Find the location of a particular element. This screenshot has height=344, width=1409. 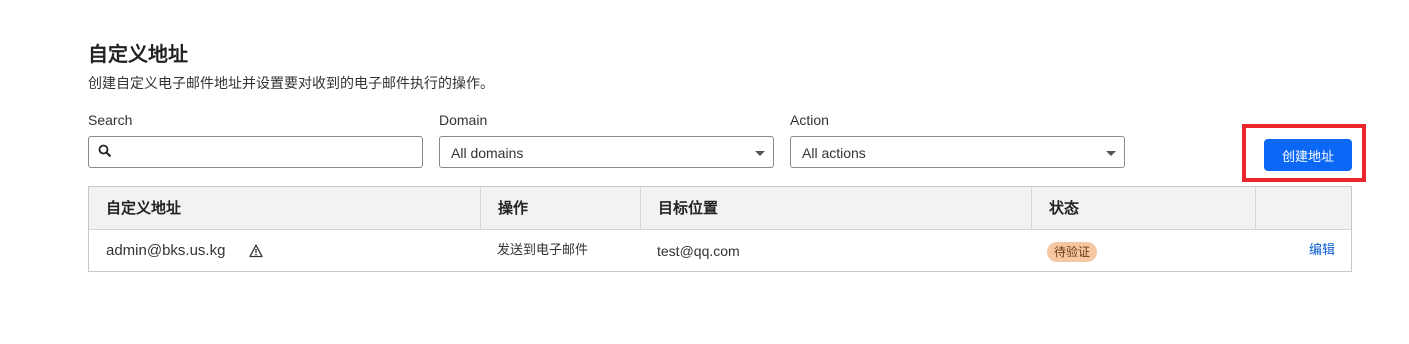

search-input is located at coordinates (269, 153).